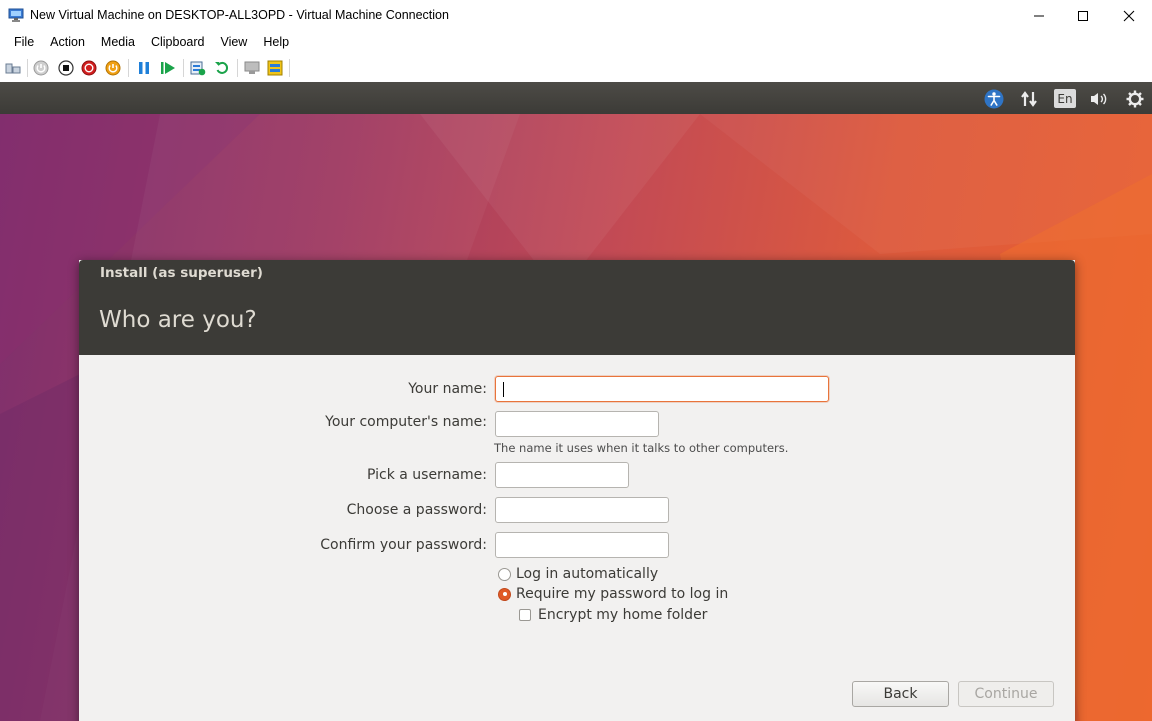 This screenshot has width=1152, height=721. I want to click on encrypt-home-option: Encrypt my home folder, so click(613, 615).